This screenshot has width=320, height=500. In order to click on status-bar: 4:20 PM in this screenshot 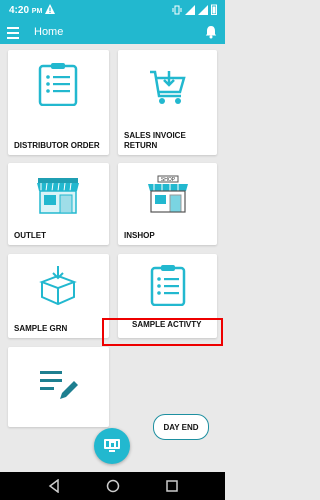, I will do `click(112, 11)`.